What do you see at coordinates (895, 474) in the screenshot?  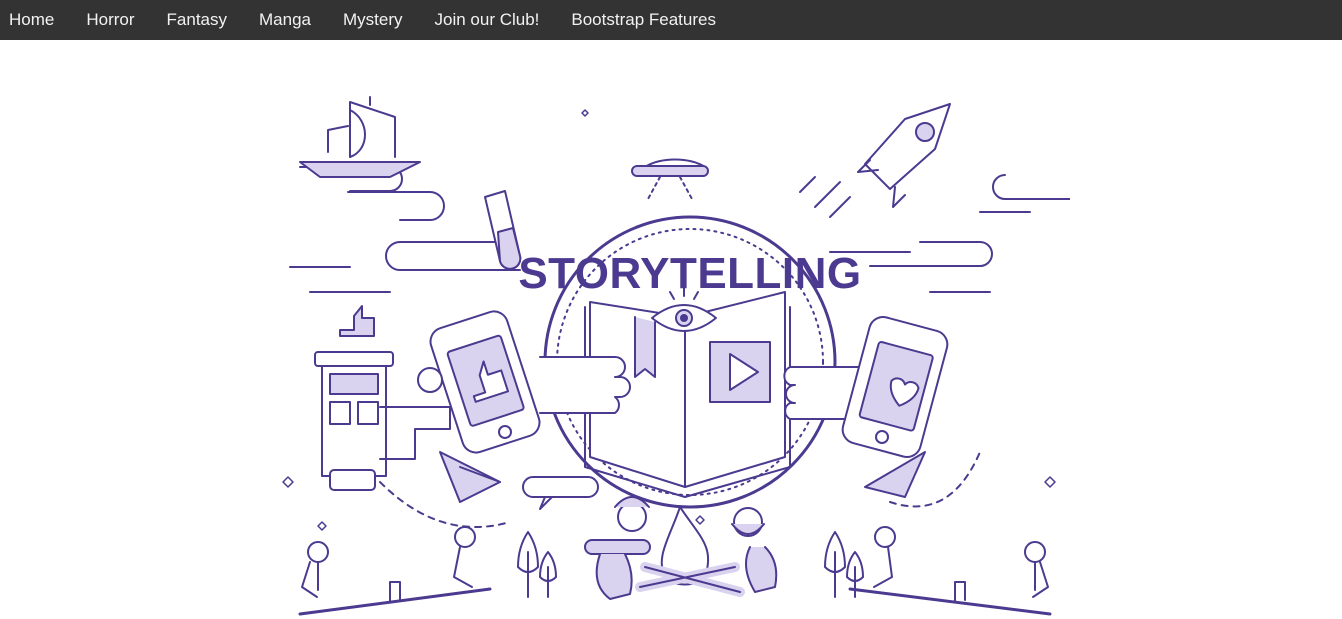 I see `paper-plane-right` at bounding box center [895, 474].